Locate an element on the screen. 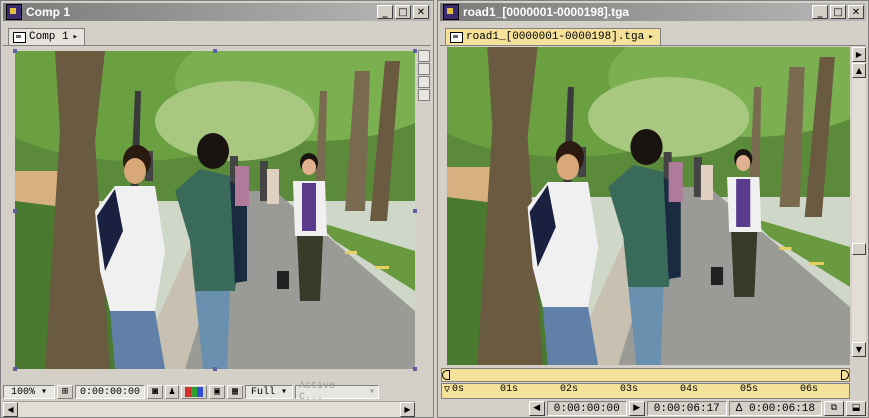 The image size is (869, 418). ruler-tick: 05s is located at coordinates (749, 389).